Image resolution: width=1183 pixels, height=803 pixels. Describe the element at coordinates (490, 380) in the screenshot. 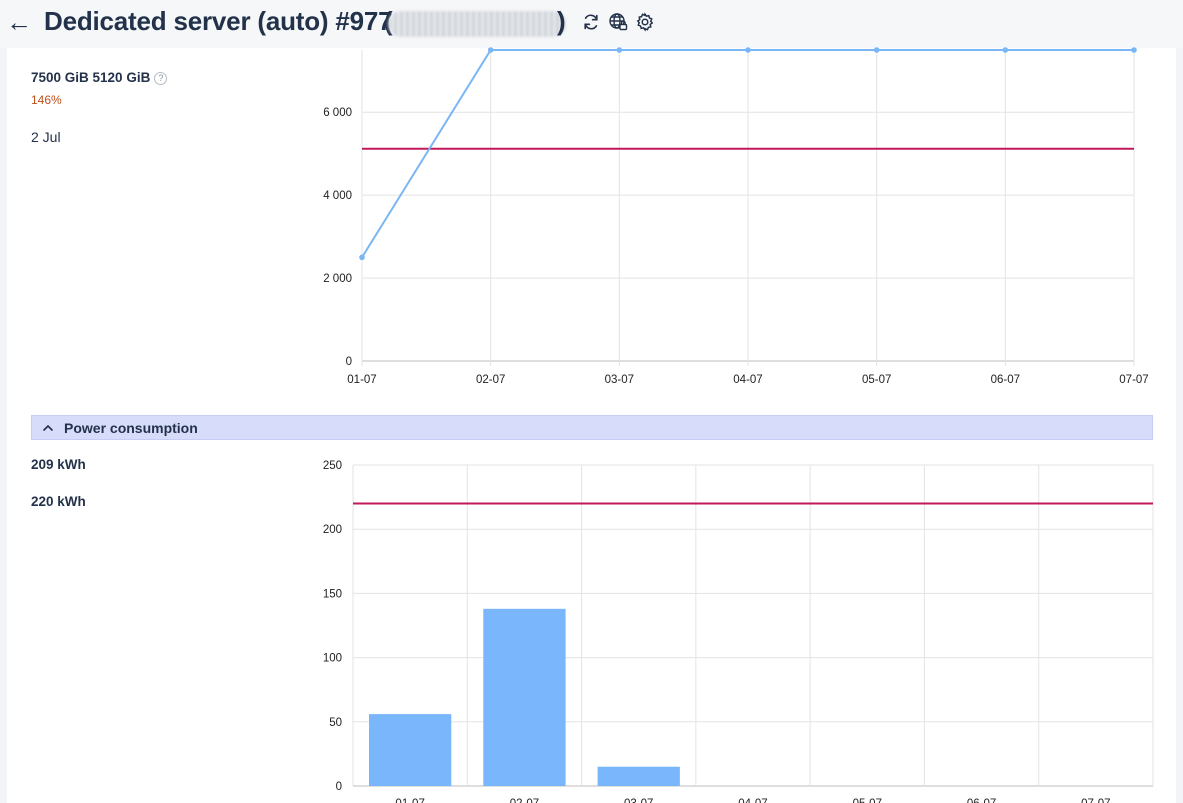

I see `x-tick-label: 02-07` at that location.